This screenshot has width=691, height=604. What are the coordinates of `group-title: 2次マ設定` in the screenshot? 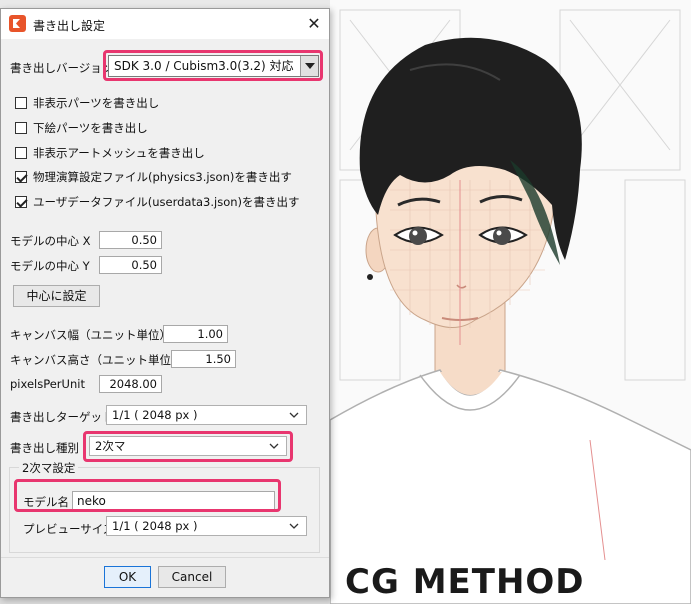 It's located at (49, 468).